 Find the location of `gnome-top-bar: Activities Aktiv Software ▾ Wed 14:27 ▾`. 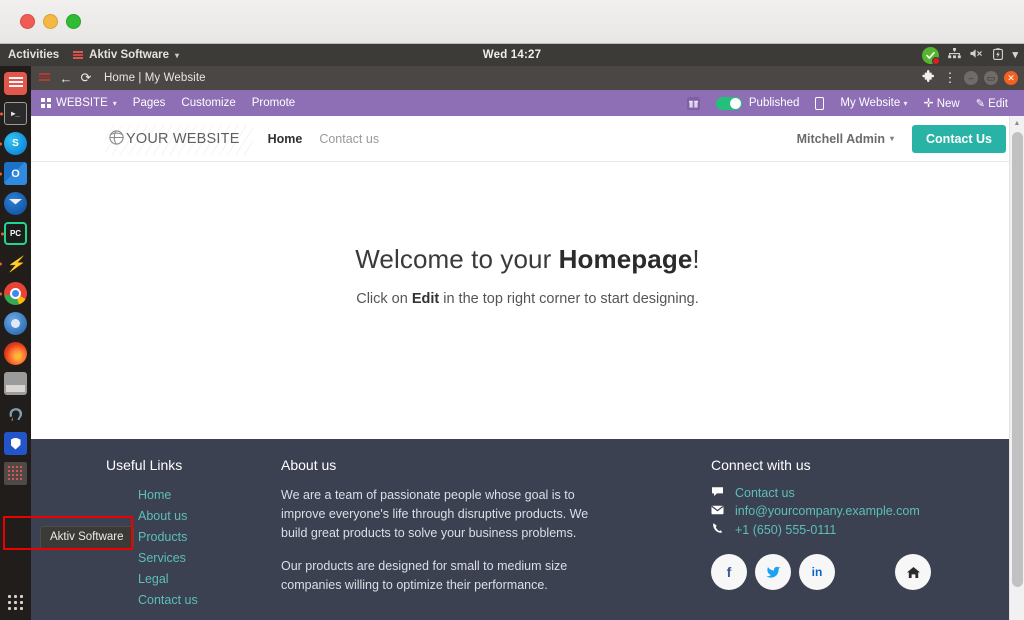

gnome-top-bar: Activities Aktiv Software ▾ Wed 14:27 ▾ is located at coordinates (512, 55).